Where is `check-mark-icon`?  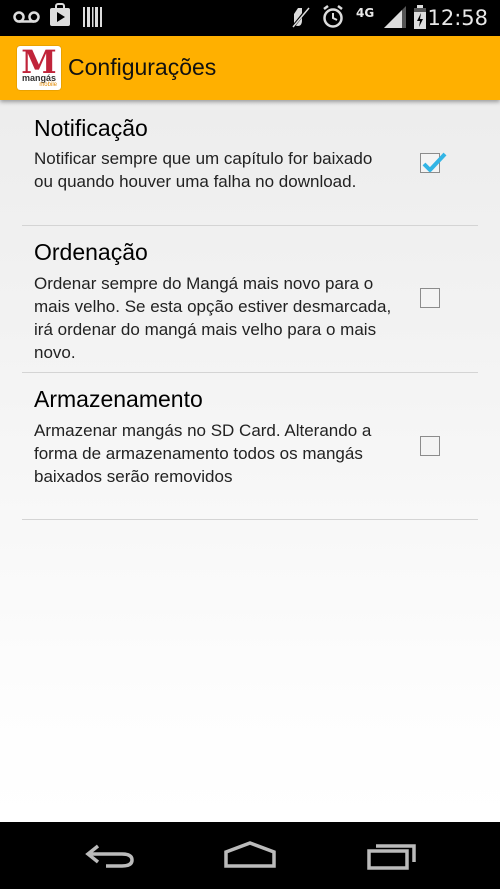
check-mark-icon is located at coordinates (434, 162).